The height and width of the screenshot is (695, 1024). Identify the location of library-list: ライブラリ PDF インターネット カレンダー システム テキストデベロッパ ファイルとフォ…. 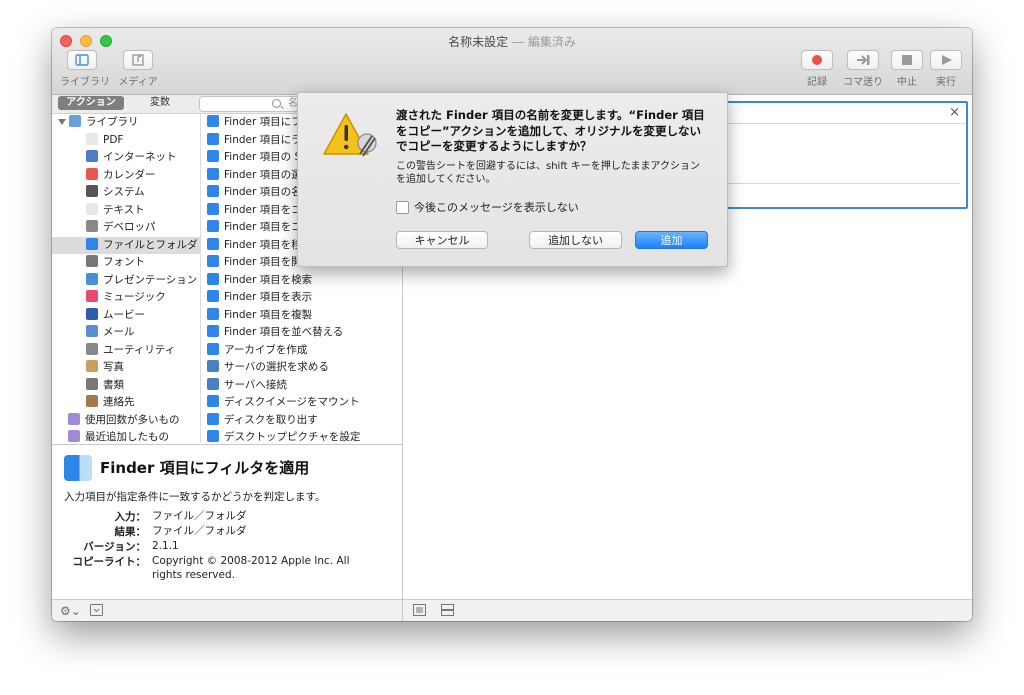
(126, 278).